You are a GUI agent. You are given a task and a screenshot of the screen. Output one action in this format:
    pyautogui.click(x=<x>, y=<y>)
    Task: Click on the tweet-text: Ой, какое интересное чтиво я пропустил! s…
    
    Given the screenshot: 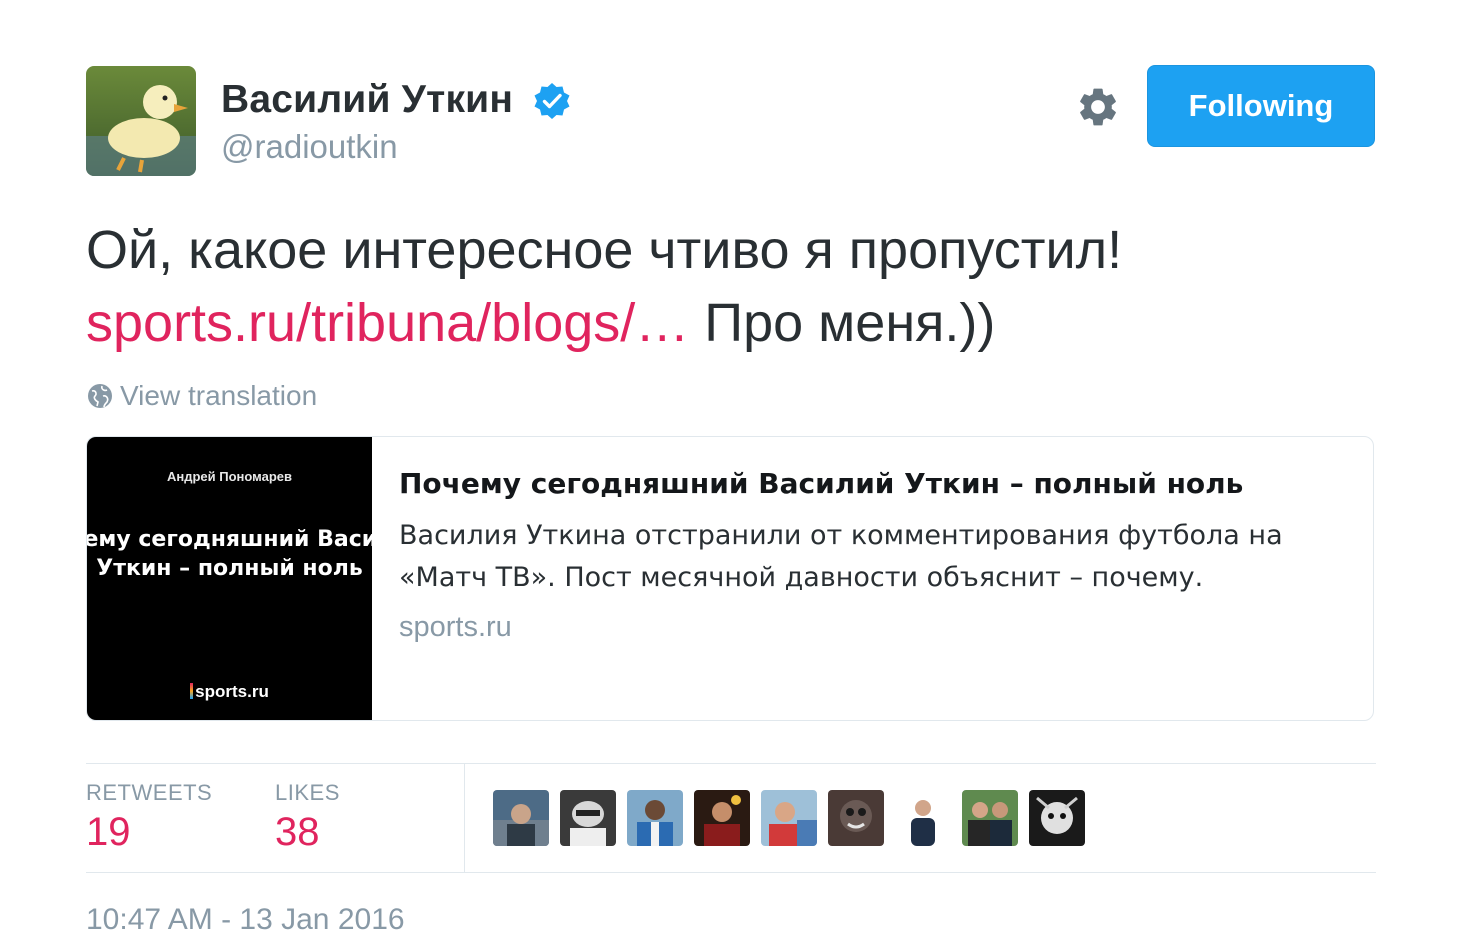 What is the action you would take?
    pyautogui.click(x=731, y=287)
    